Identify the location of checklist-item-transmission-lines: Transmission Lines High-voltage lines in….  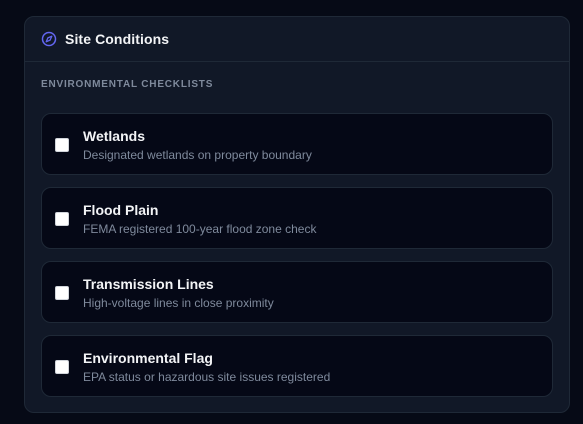
(297, 292).